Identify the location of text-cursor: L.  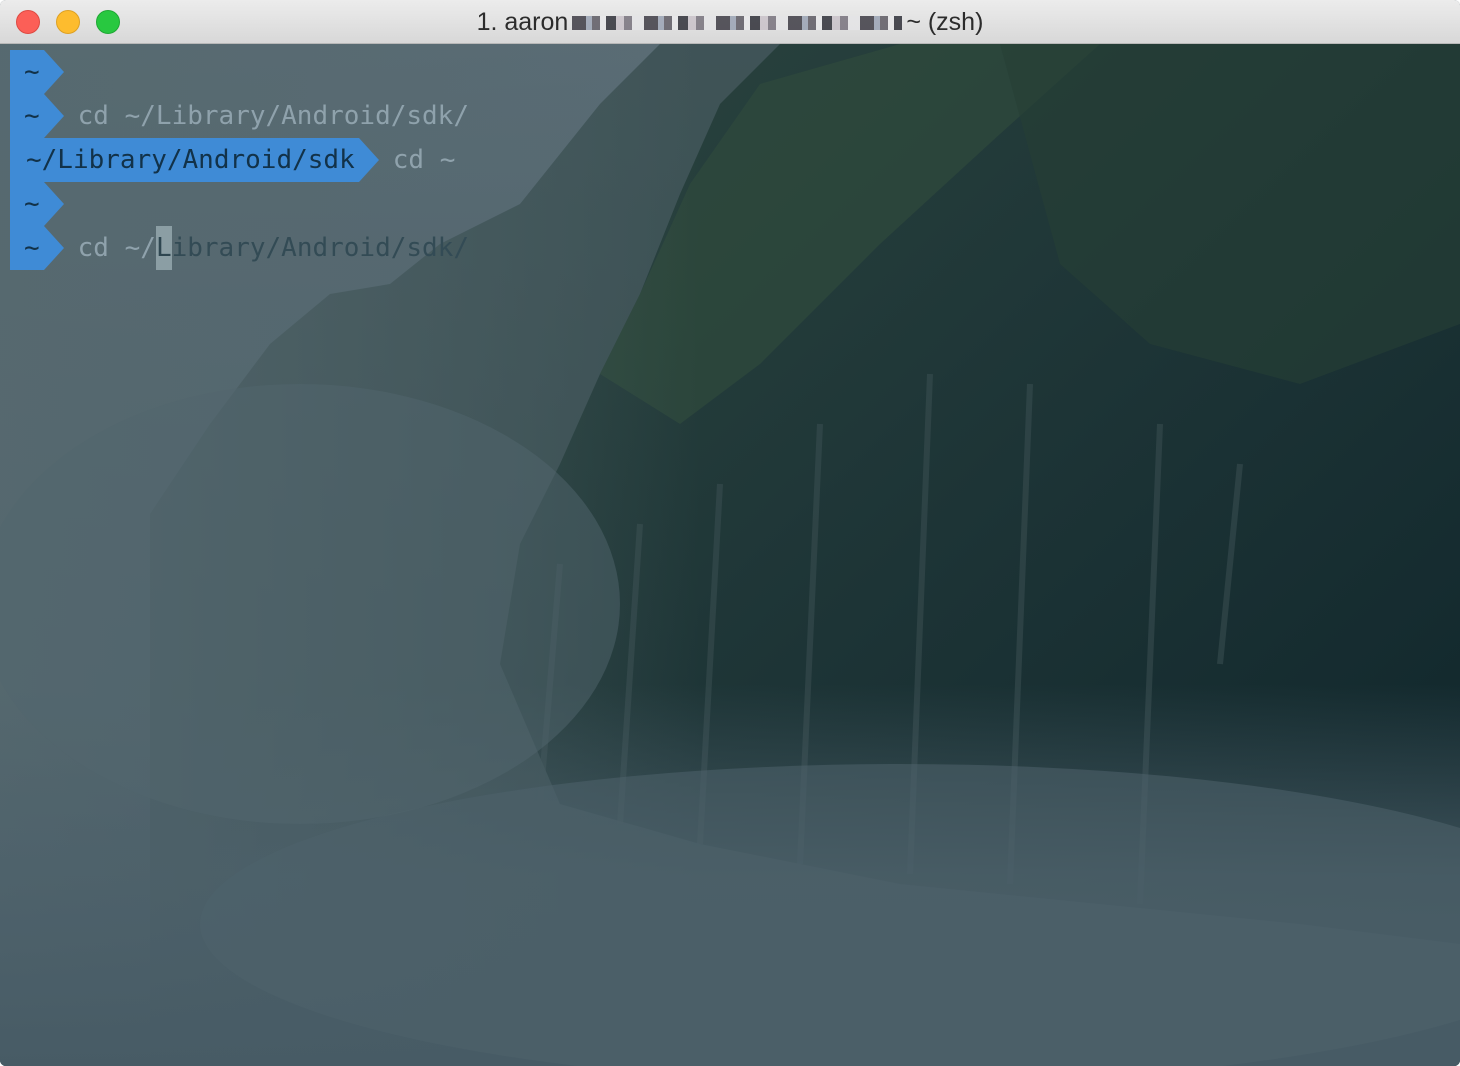
(163, 248).